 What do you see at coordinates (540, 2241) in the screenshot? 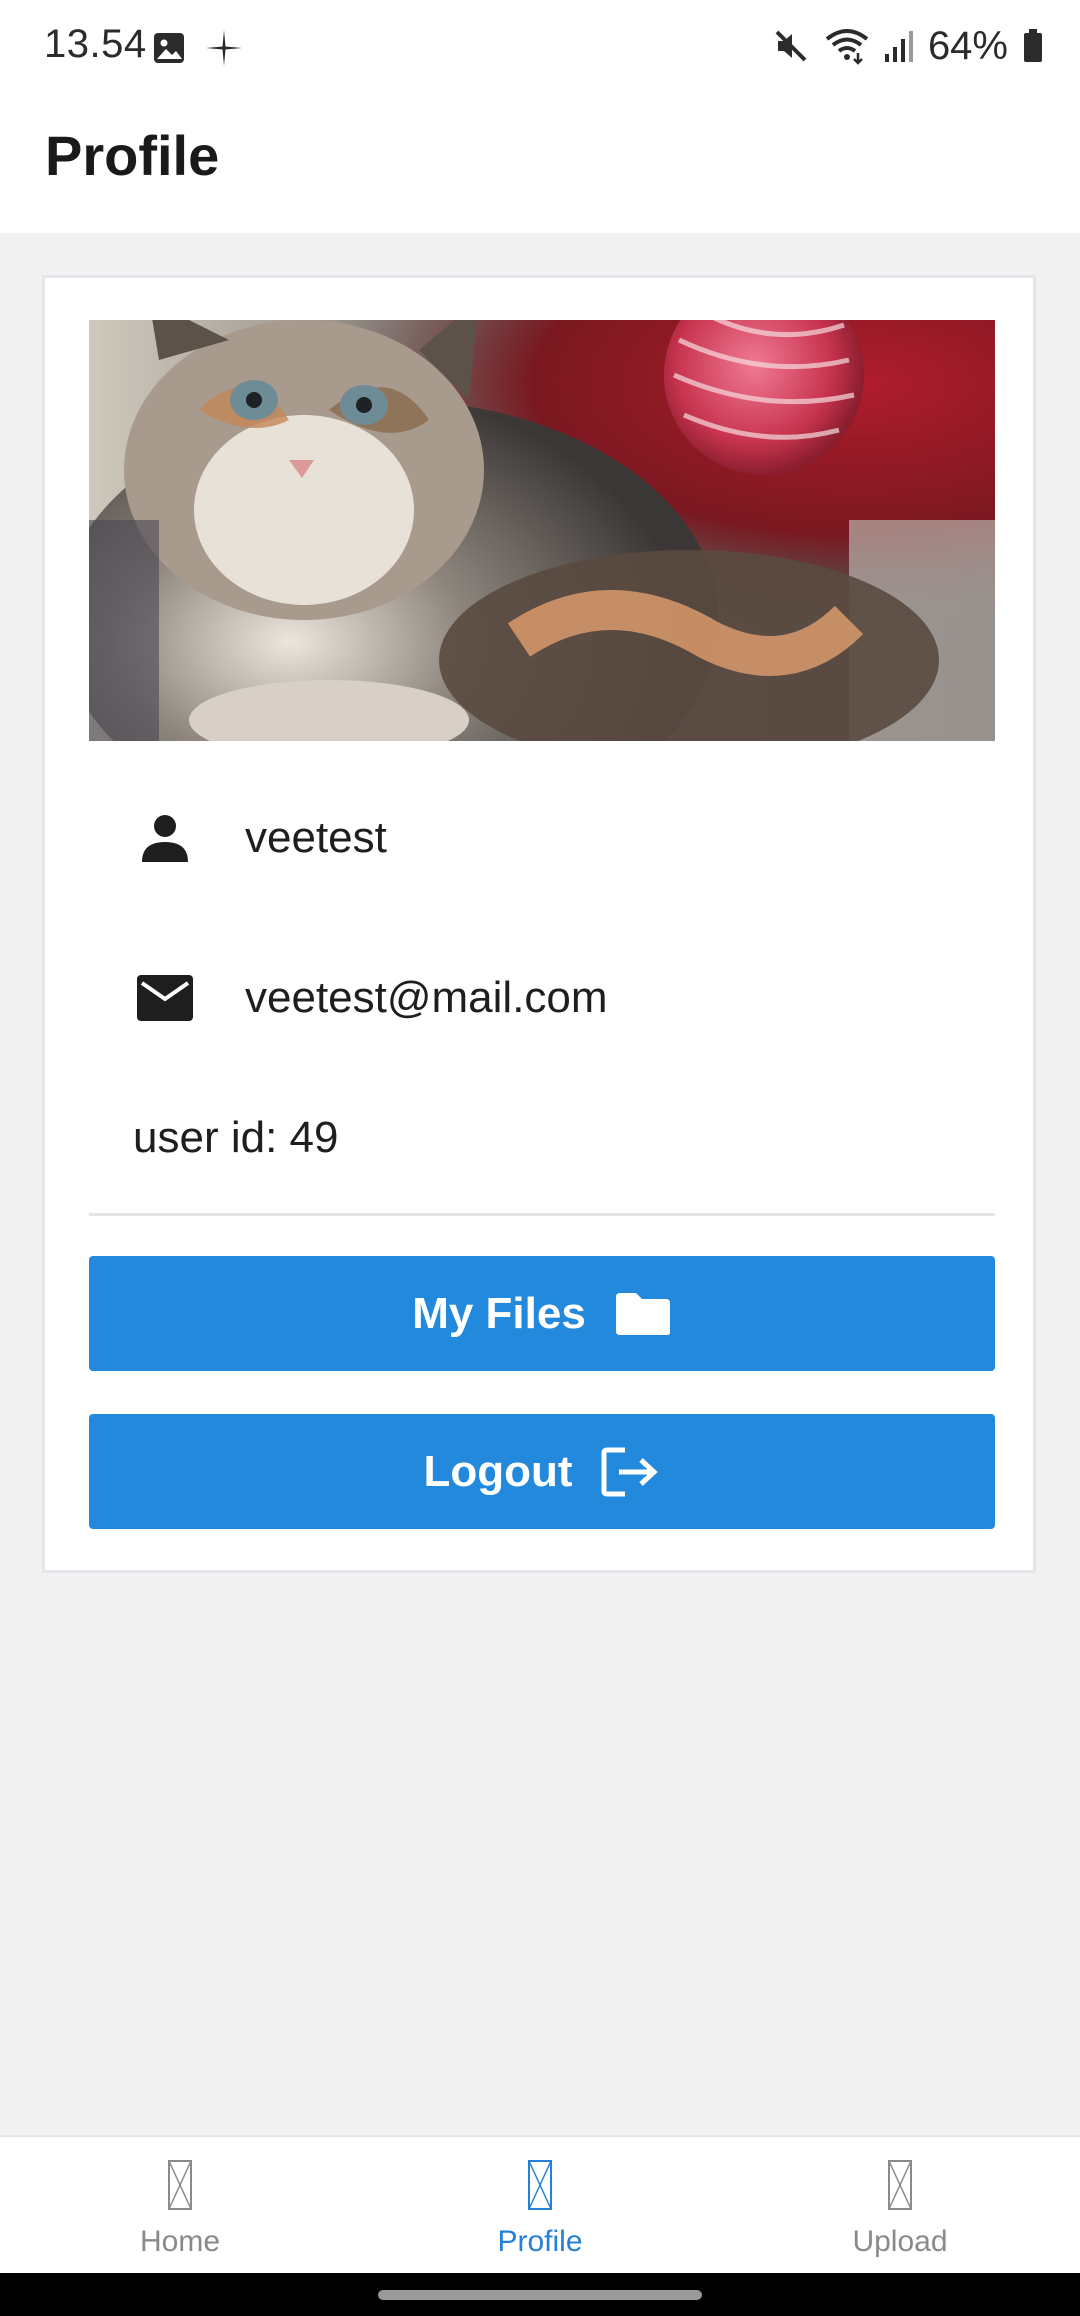
I see `nav-label-profile: Profile` at bounding box center [540, 2241].